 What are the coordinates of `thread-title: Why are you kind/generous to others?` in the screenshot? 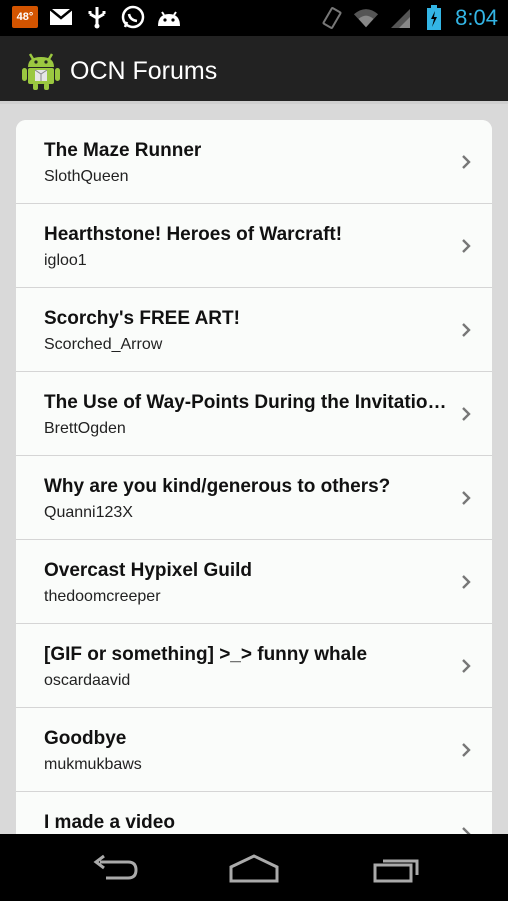 It's located at (217, 486).